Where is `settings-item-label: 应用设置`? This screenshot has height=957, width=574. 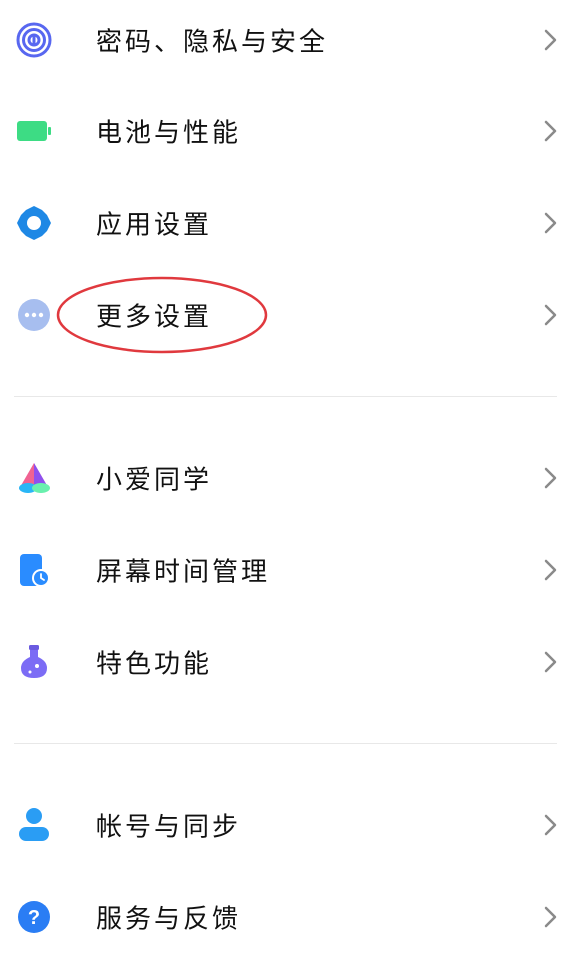
settings-item-label: 应用设置 is located at coordinates (154, 225).